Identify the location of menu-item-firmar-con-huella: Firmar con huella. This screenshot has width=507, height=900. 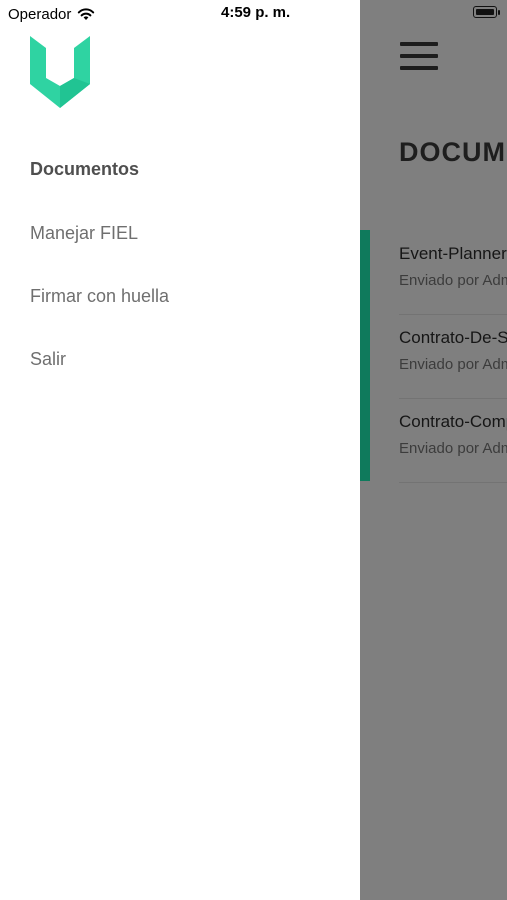
(99, 296).